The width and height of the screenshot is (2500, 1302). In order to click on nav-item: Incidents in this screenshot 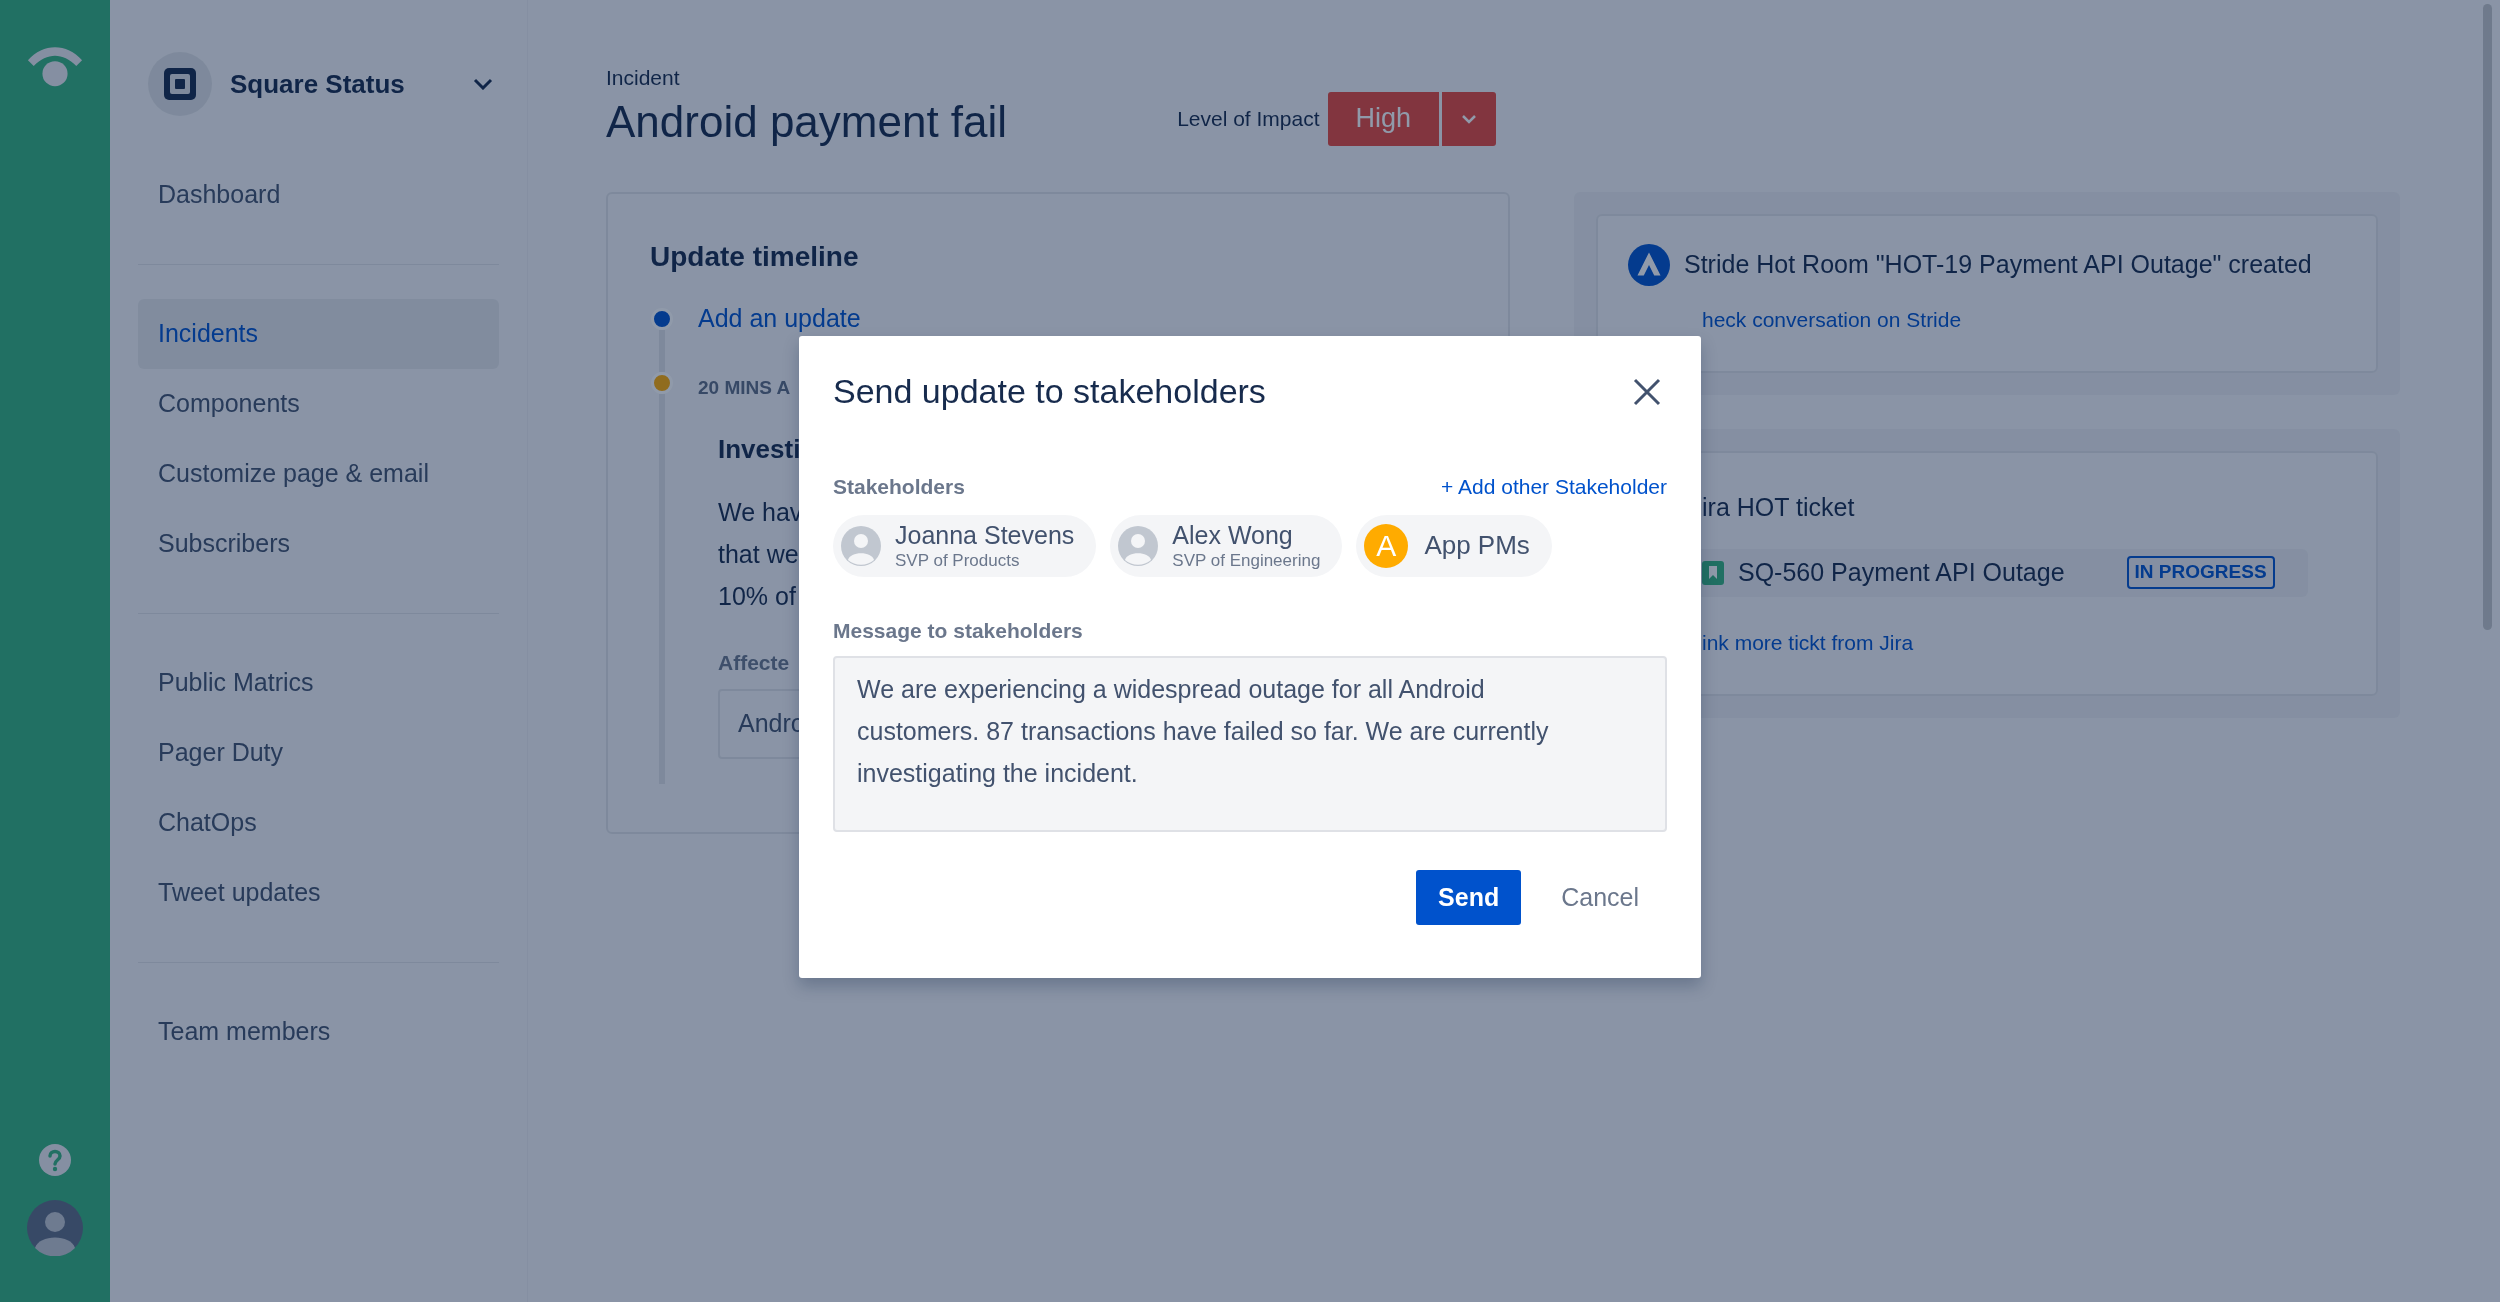, I will do `click(318, 334)`.